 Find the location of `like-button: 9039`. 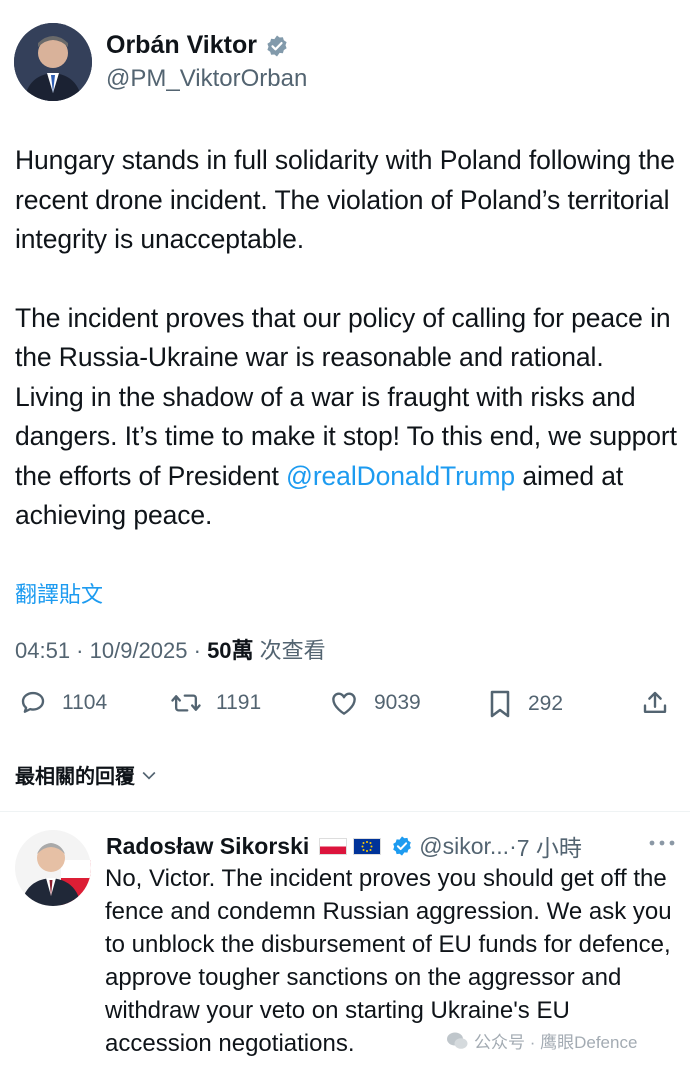

like-button: 9039 is located at coordinates (374, 703).